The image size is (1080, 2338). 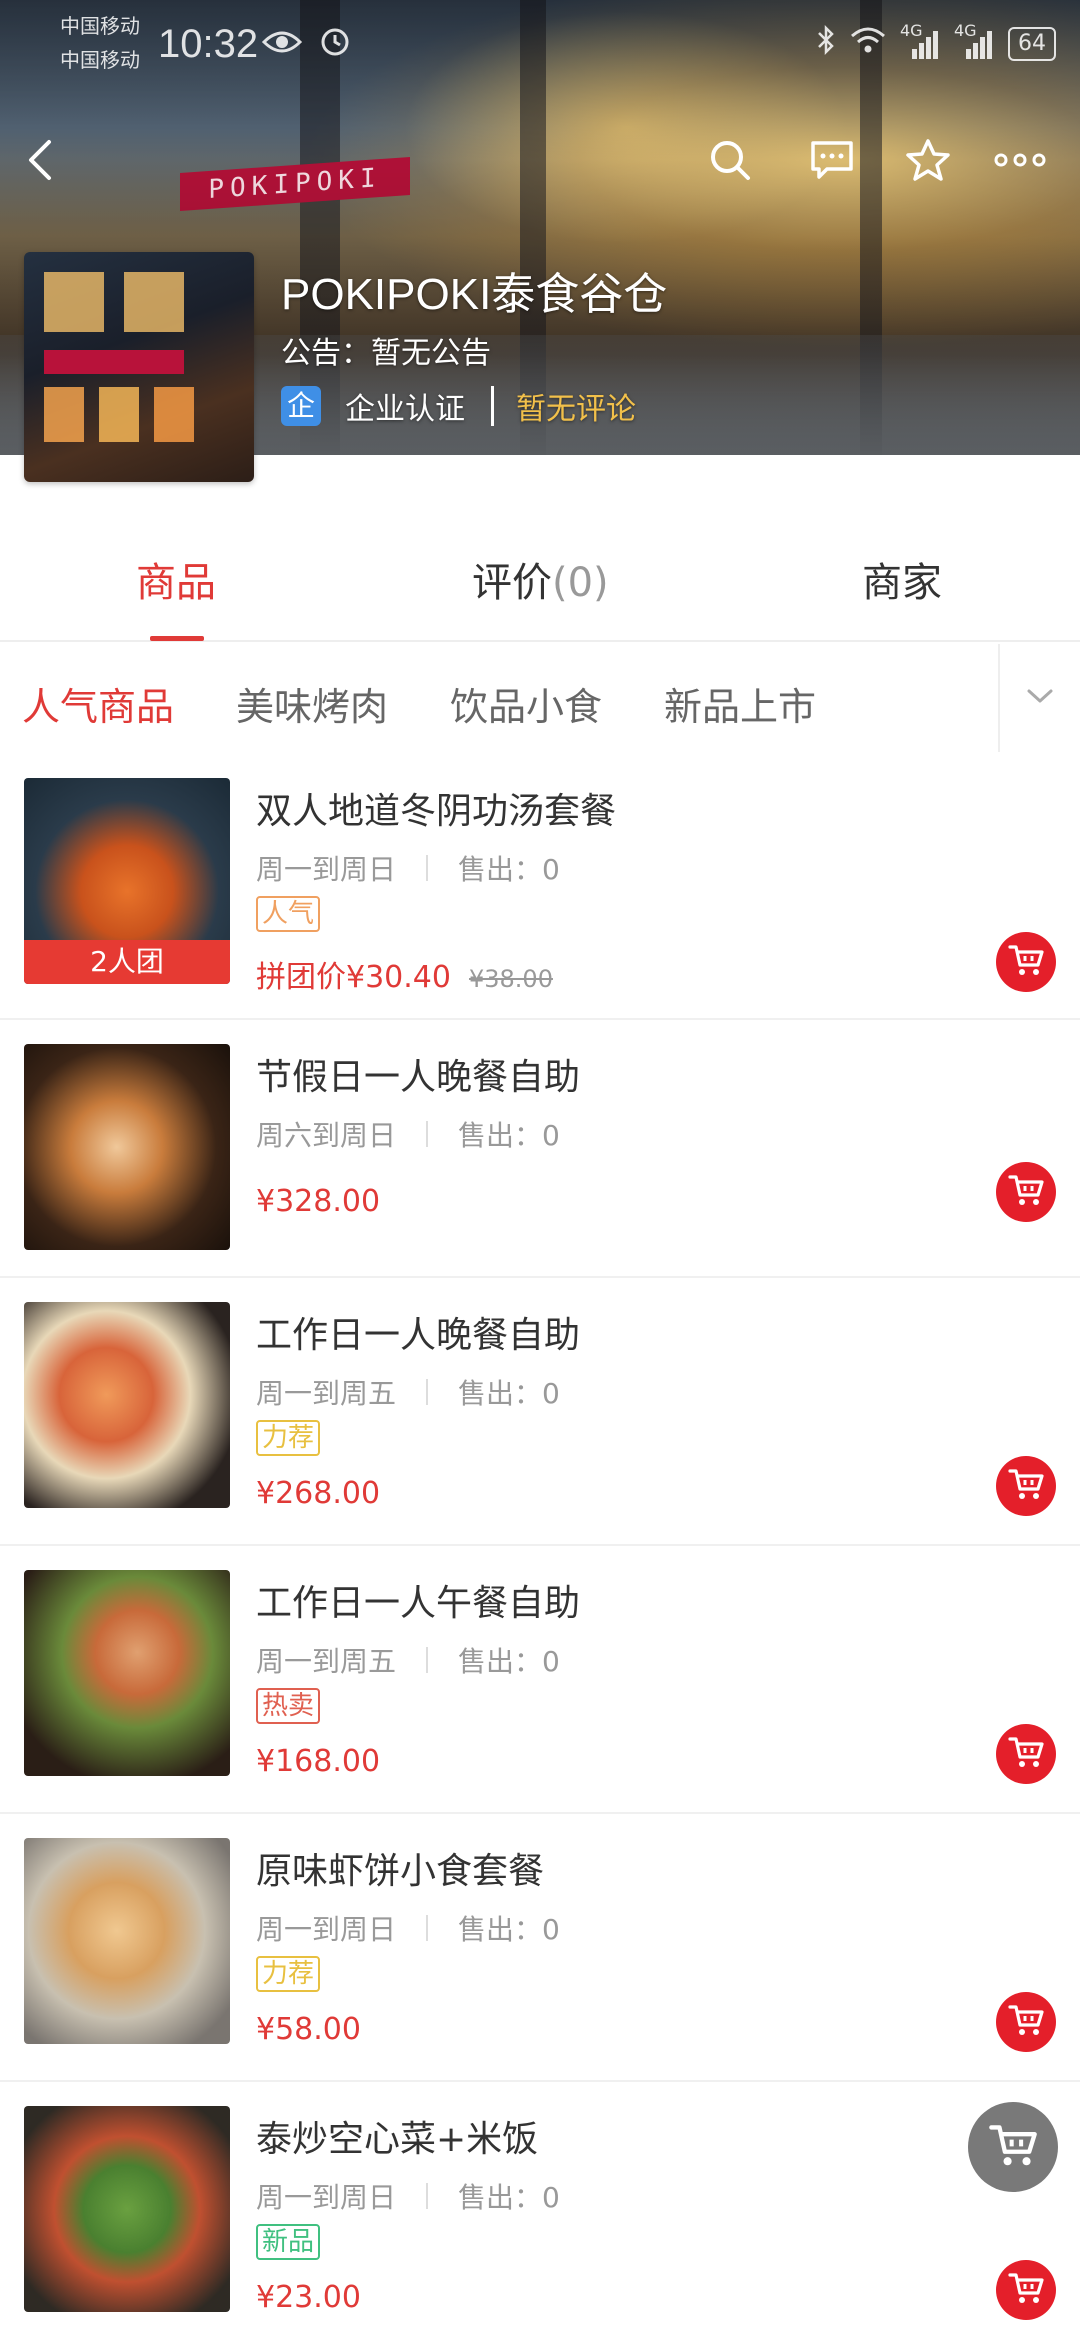 What do you see at coordinates (418, 1603) in the screenshot?
I see `product-name: 工作日一人午餐自助` at bounding box center [418, 1603].